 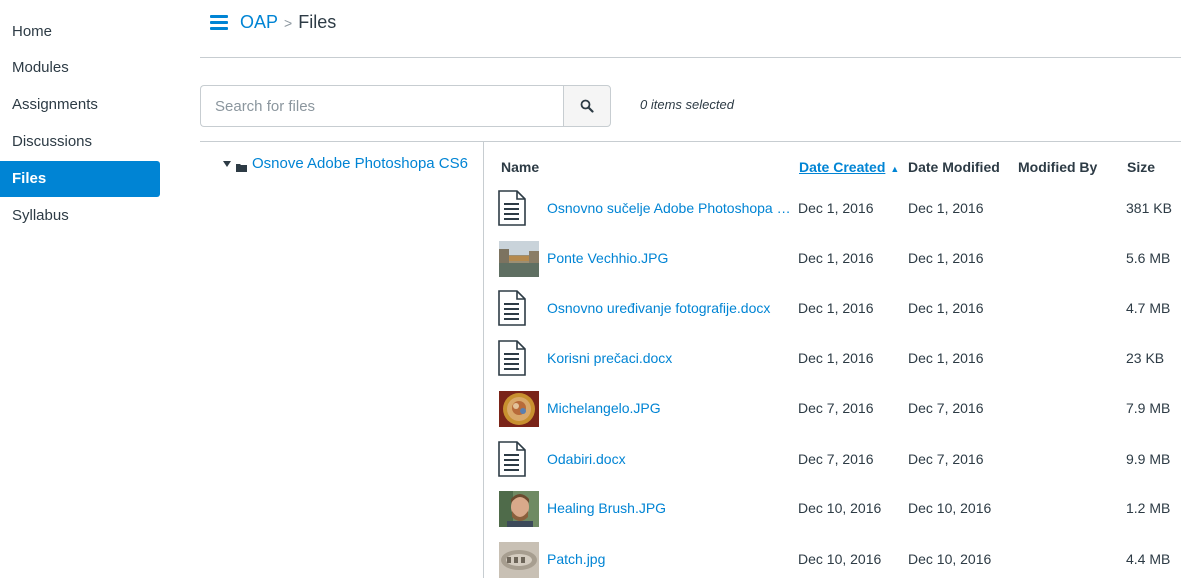 What do you see at coordinates (80, 68) in the screenshot?
I see `nav-item-modules: Modules` at bounding box center [80, 68].